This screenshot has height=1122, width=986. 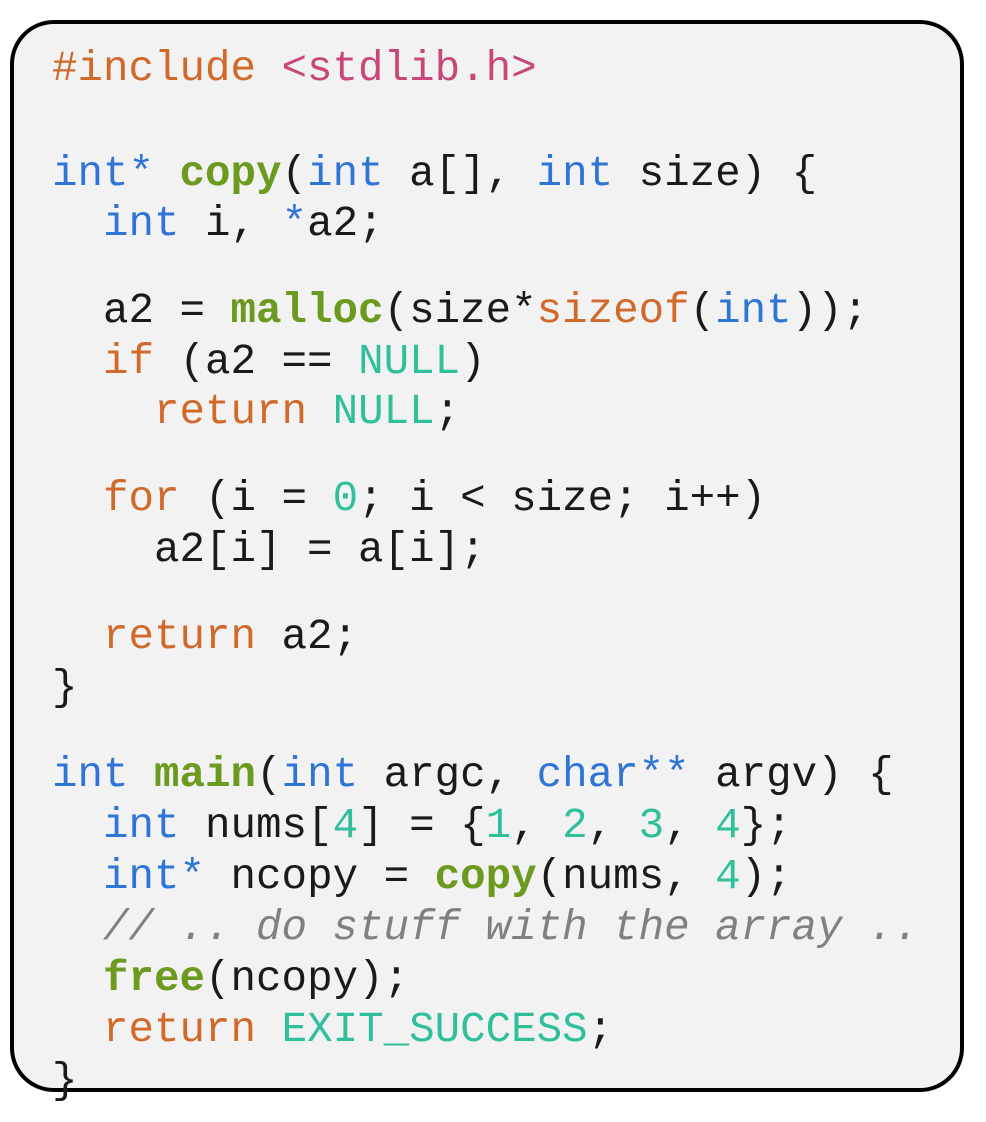 What do you see at coordinates (613, 775) in the screenshot?
I see `code-token: char**` at bounding box center [613, 775].